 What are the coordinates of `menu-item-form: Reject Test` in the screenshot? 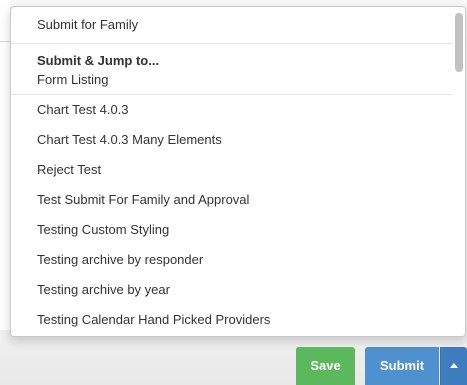 It's located at (232, 170).